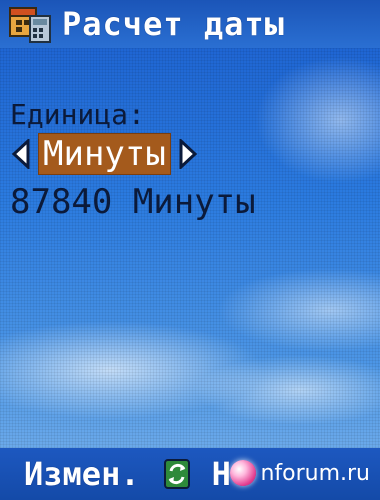 This screenshot has width=380, height=500. What do you see at coordinates (21, 154) in the screenshot?
I see `arrow-left-icon` at bounding box center [21, 154].